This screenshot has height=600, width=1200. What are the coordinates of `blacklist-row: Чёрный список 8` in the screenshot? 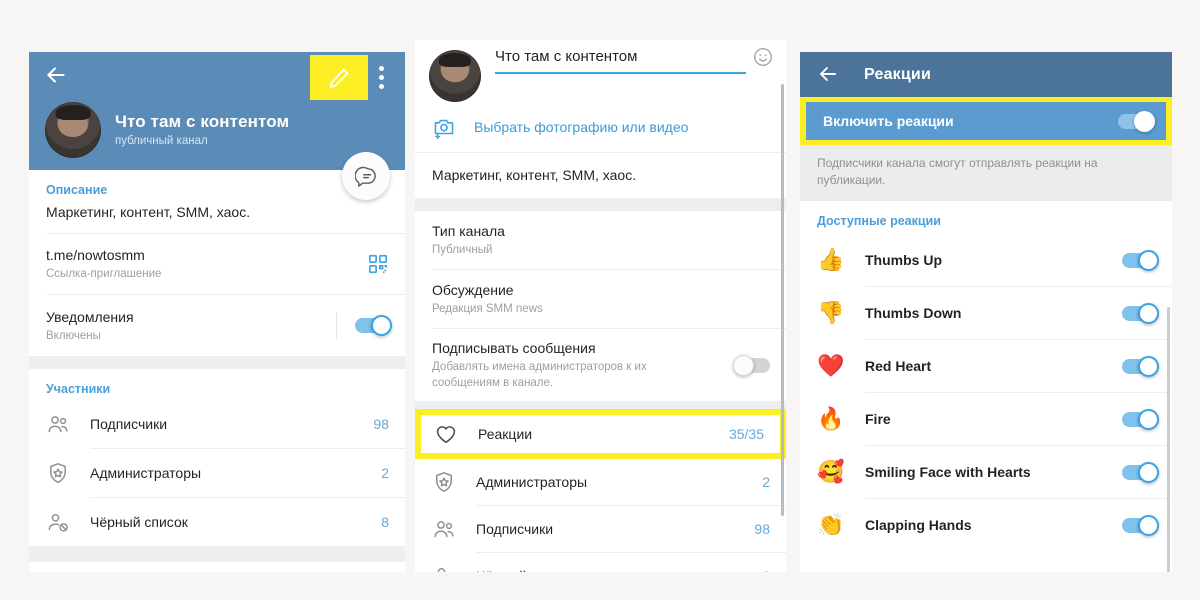 It's located at (600, 562).